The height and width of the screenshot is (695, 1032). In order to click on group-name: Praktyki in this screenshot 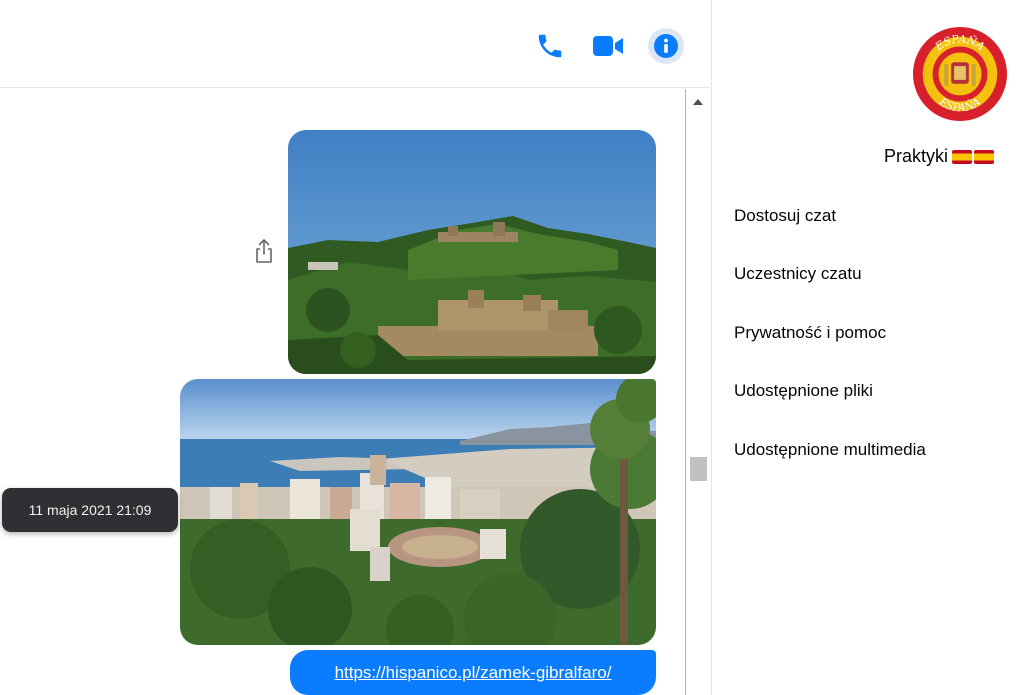, I will do `click(939, 156)`.